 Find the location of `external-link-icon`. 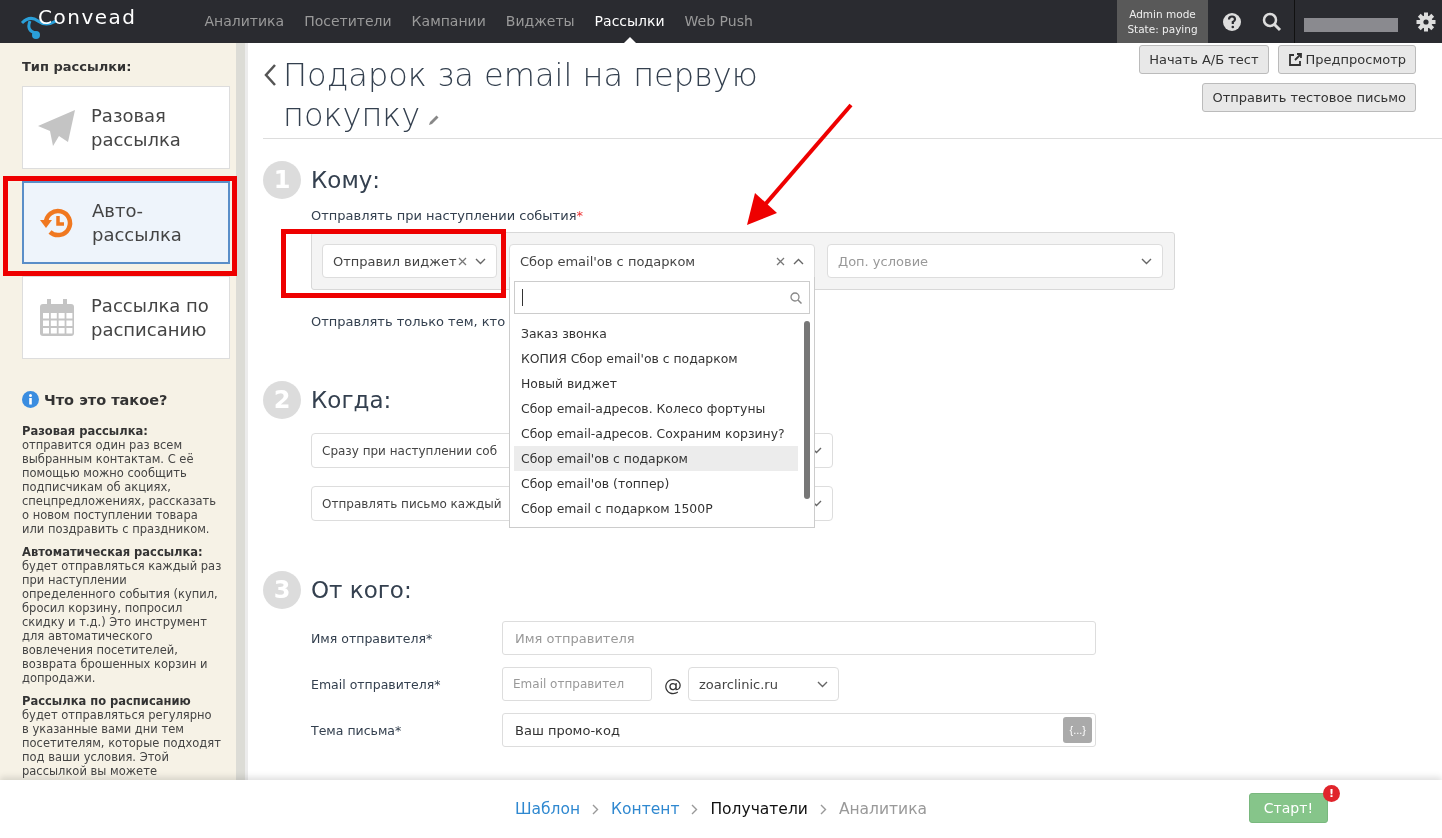

external-link-icon is located at coordinates (1294, 59).